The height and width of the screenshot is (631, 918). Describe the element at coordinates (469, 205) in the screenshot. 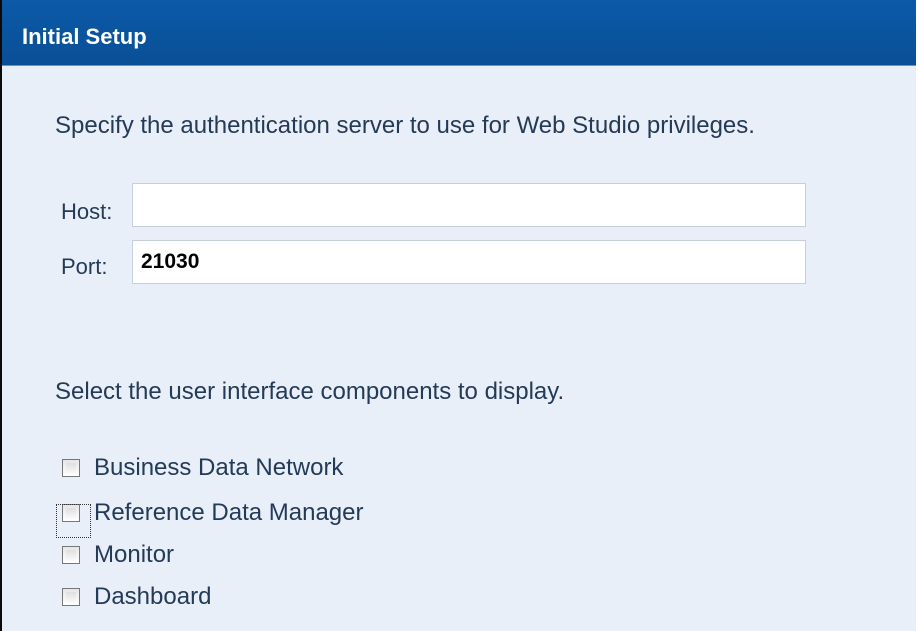

I see `host-input` at that location.